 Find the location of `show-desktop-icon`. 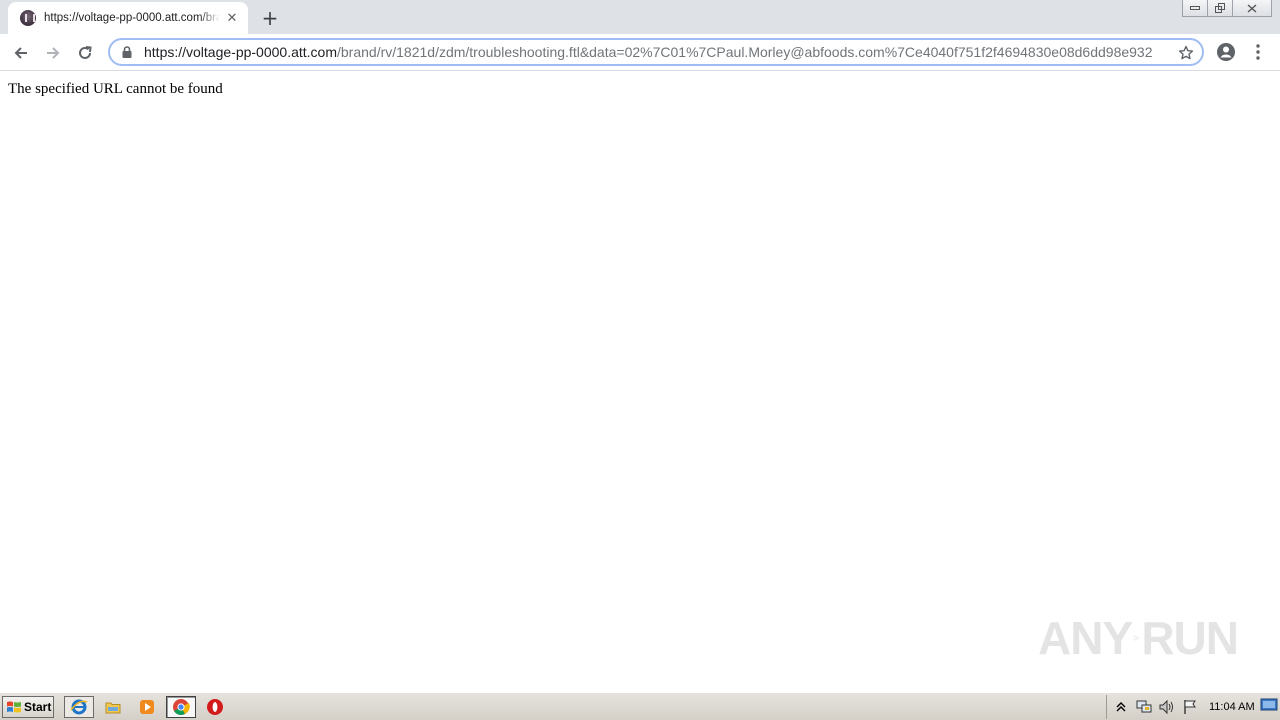

show-desktop-icon is located at coordinates (1269, 705).